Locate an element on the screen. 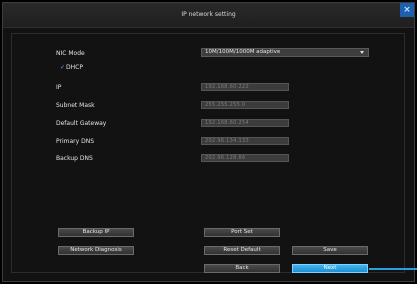 Image resolution: width=417 pixels, height=284 pixels. nic-mode-value: 10M/100M/1000M adaptive is located at coordinates (243, 52).